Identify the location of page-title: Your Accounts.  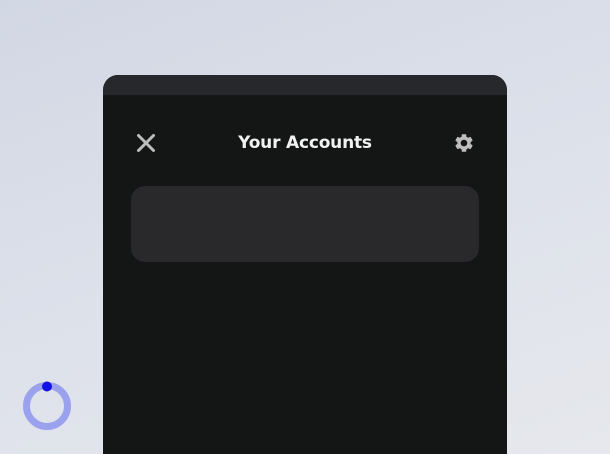
(305, 143).